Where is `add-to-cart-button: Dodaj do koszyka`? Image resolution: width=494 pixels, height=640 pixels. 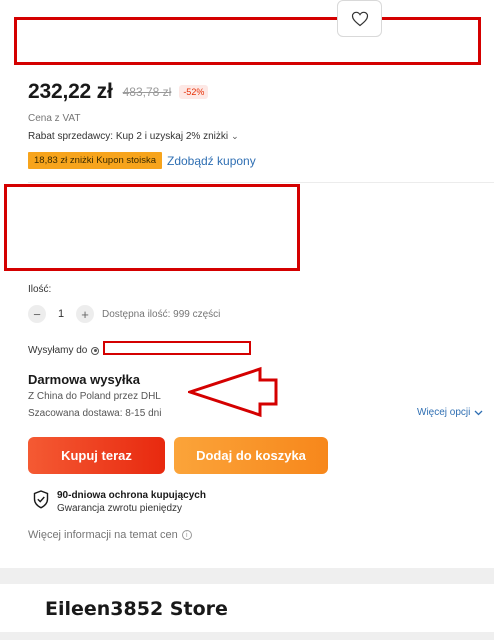
add-to-cart-button: Dodaj do koszyka is located at coordinates (251, 455).